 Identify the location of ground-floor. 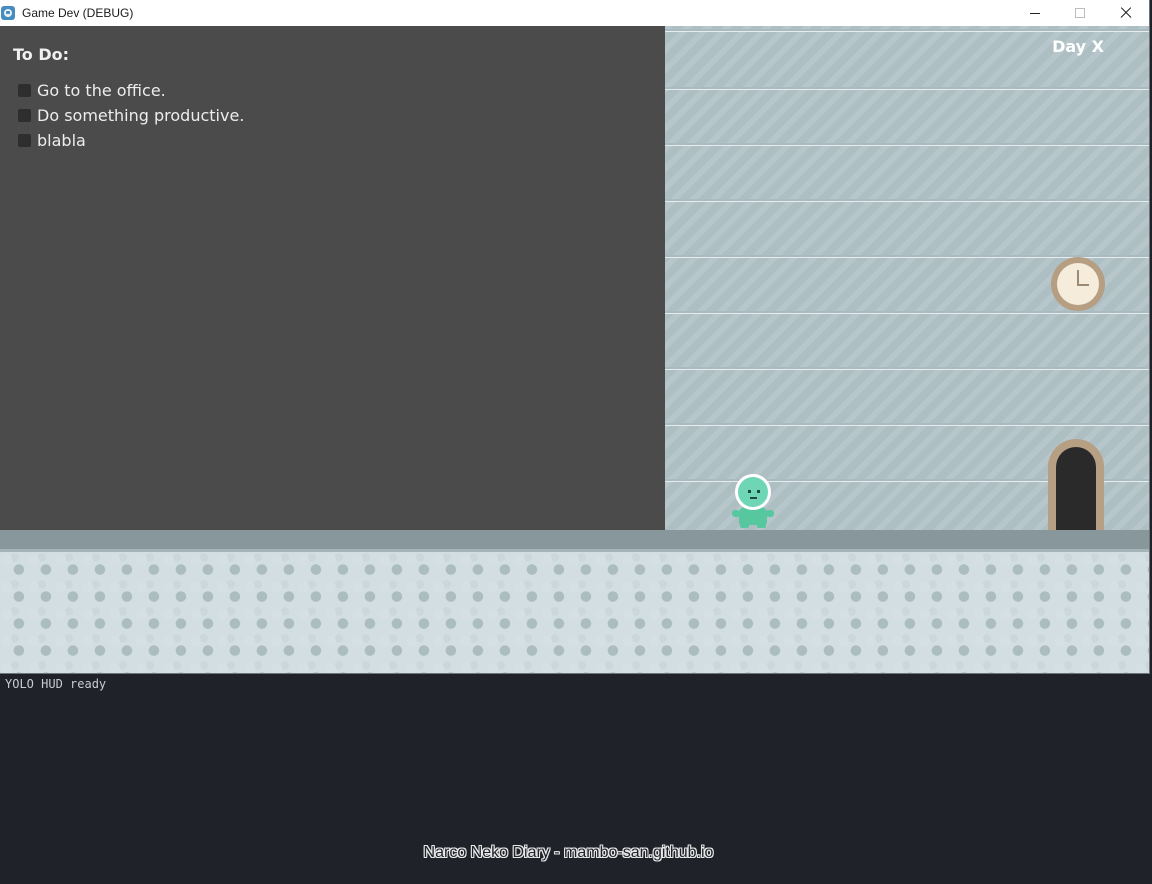
(574, 612).